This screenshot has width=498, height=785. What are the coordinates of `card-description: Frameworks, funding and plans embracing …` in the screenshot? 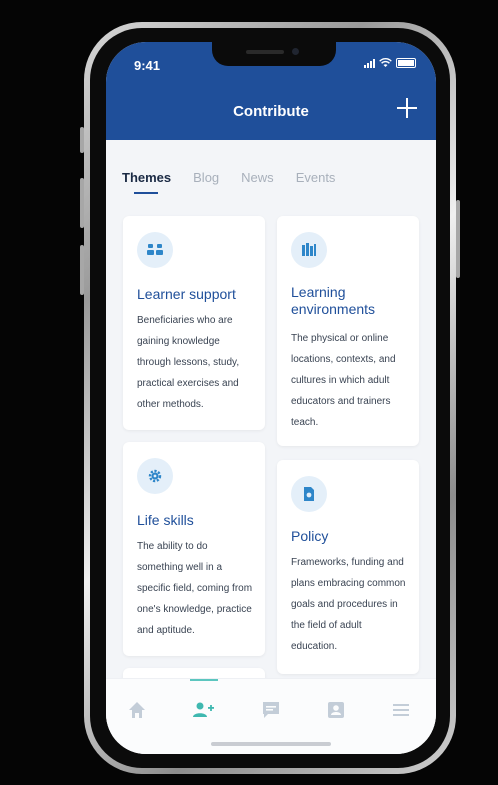 It's located at (348, 604).